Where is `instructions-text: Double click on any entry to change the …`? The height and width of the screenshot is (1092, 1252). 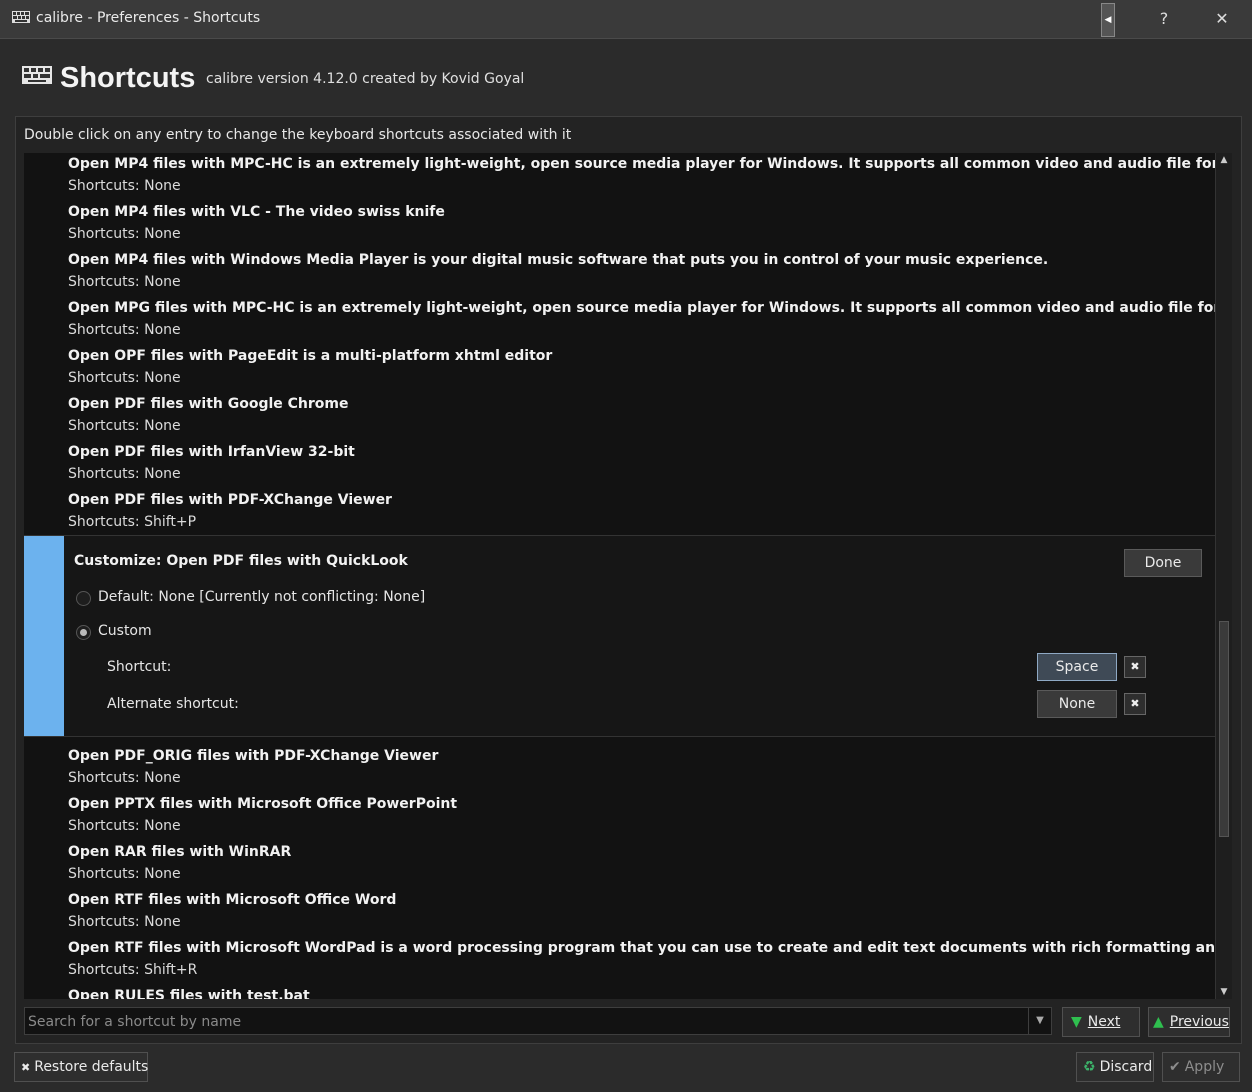
instructions-text: Double click on any entry to change the … is located at coordinates (298, 135).